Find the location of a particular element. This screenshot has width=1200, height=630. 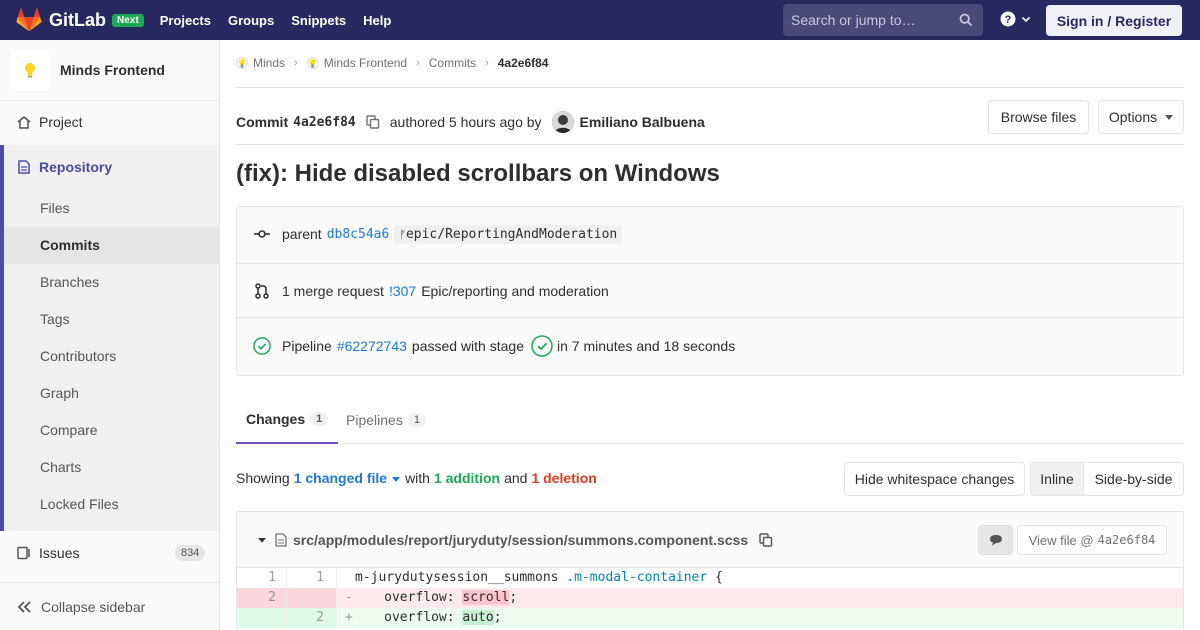

comment-toggle-button is located at coordinates (995, 540).